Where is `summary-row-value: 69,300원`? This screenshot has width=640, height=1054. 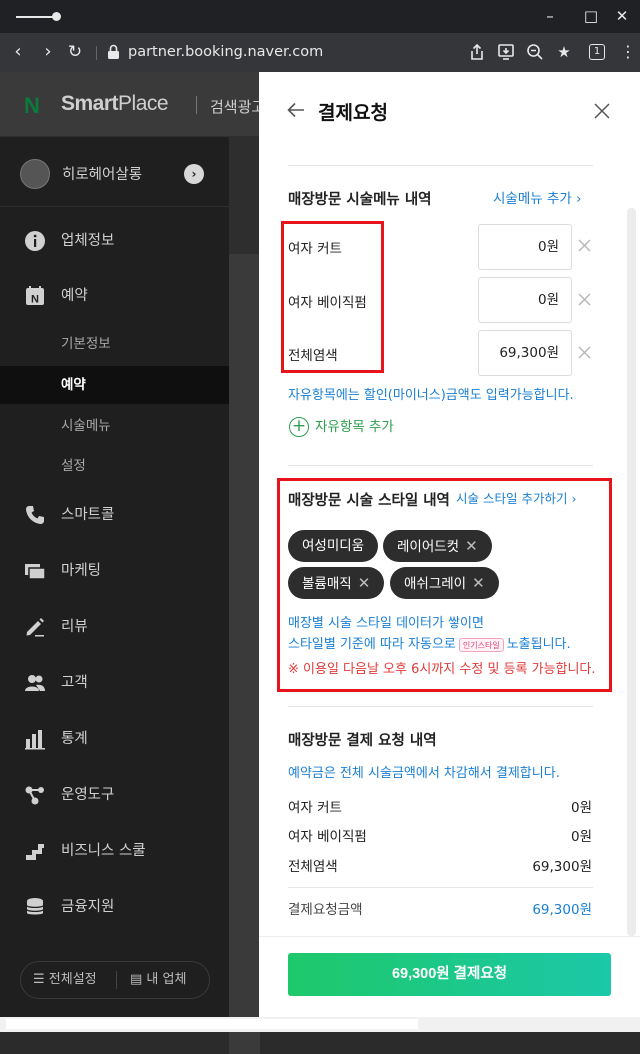 summary-row-value: 69,300원 is located at coordinates (562, 867).